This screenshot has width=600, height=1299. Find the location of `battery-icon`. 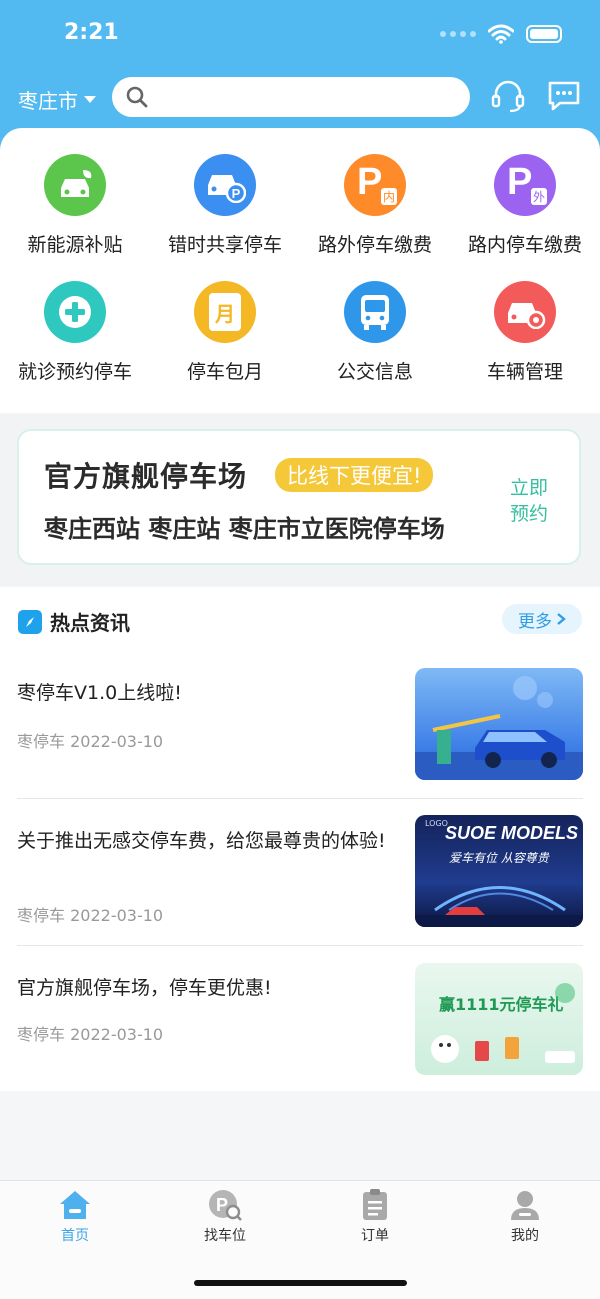

battery-icon is located at coordinates (544, 34).